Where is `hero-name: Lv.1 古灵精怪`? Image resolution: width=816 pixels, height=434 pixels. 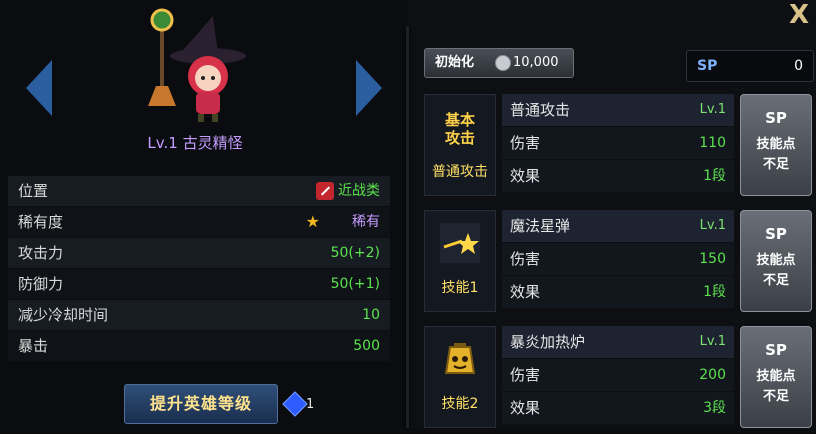 hero-name: Lv.1 古灵精怪 is located at coordinates (195, 143).